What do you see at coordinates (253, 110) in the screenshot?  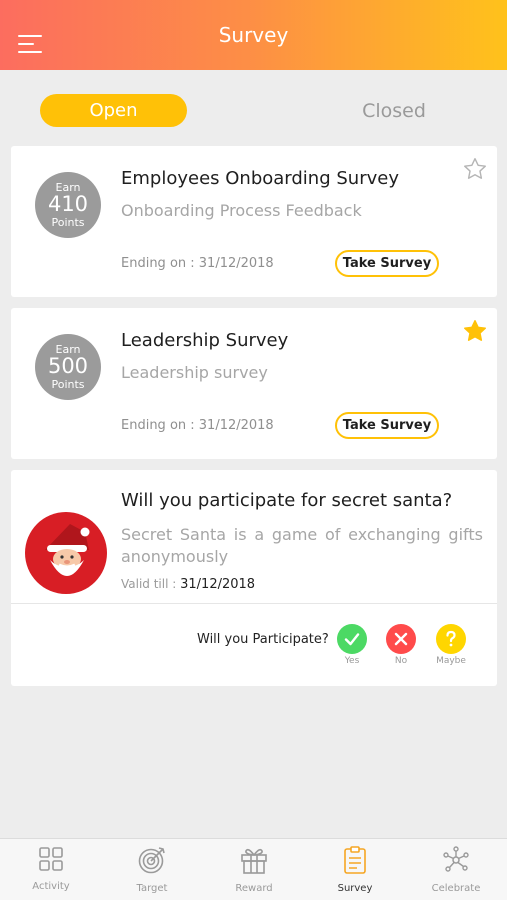 I see `survey-tabs: Open Closed` at bounding box center [253, 110].